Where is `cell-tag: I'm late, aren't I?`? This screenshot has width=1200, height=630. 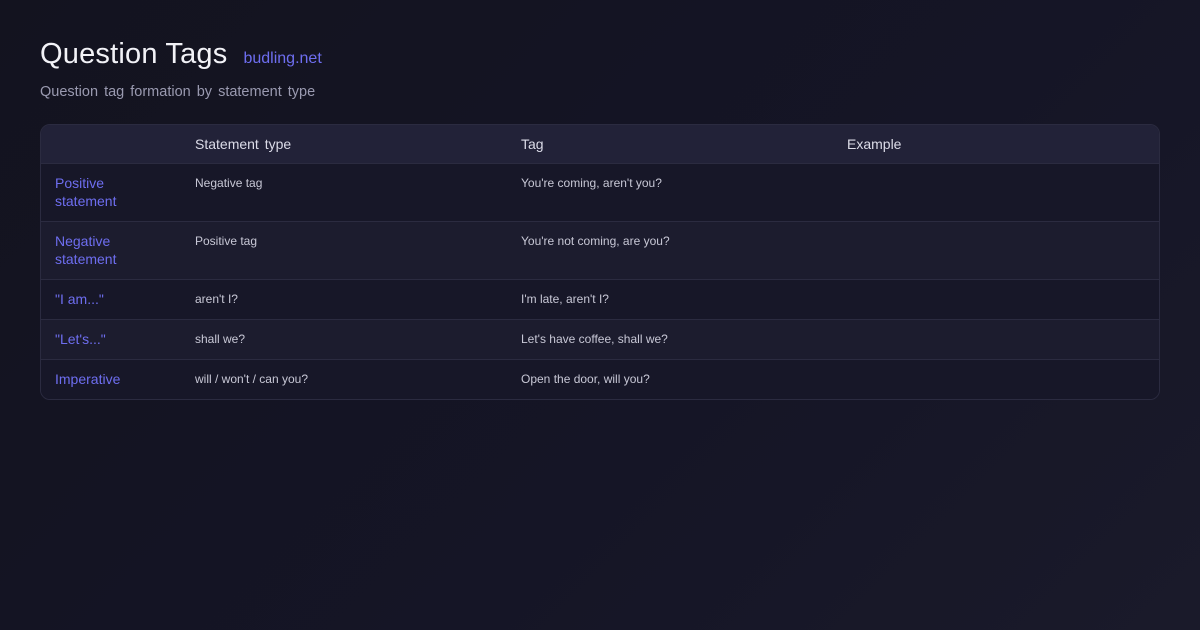 cell-tag: I'm late, aren't I? is located at coordinates (565, 299).